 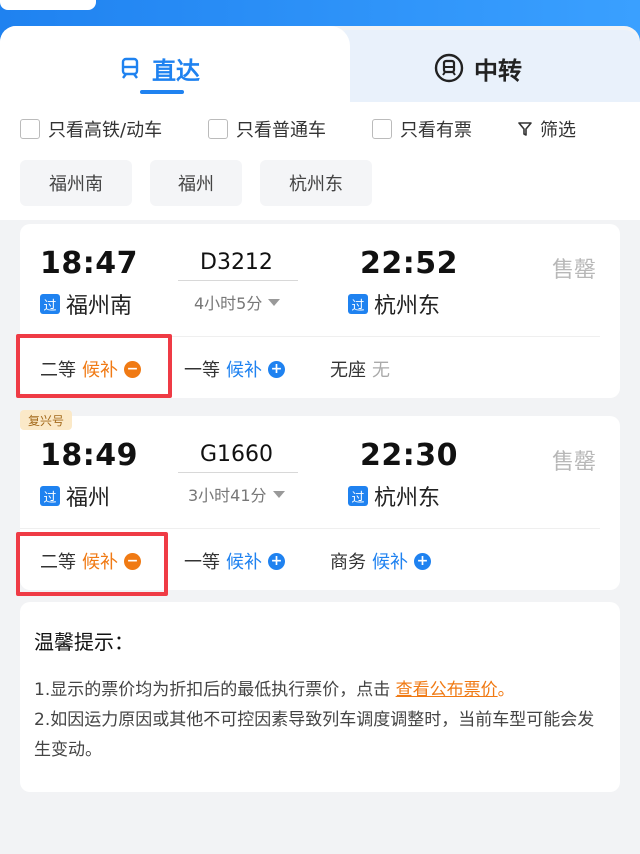 I want to click on view-published-fare-link: 查看公布票价, so click(x=447, y=690).